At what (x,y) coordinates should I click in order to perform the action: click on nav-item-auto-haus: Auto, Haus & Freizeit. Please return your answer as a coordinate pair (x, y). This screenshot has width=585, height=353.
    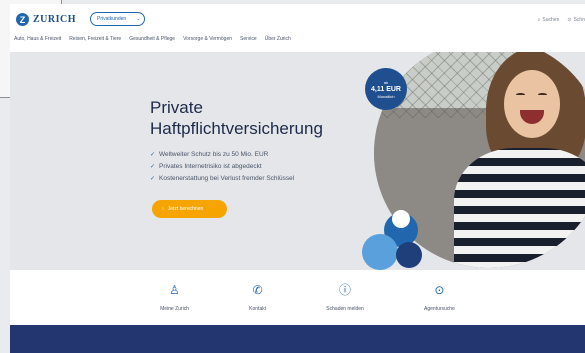
    Looking at the image, I should click on (37, 42).